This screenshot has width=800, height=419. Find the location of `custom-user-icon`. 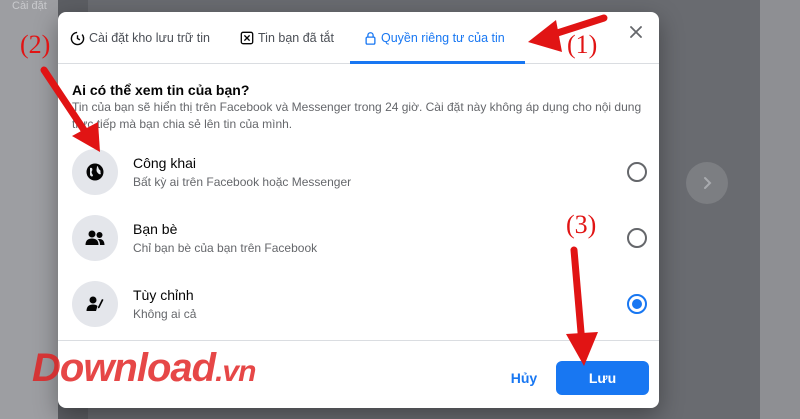

custom-user-icon is located at coordinates (95, 303).